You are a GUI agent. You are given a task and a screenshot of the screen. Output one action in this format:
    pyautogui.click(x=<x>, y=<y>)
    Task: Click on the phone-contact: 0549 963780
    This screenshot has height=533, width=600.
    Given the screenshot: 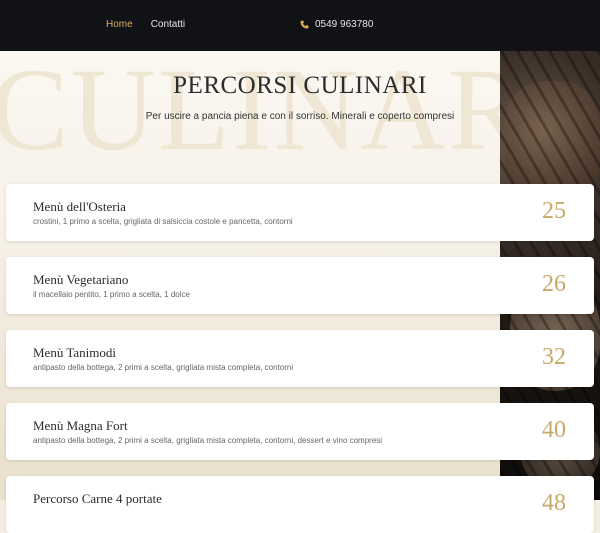 What is the action you would take?
    pyautogui.click(x=336, y=24)
    